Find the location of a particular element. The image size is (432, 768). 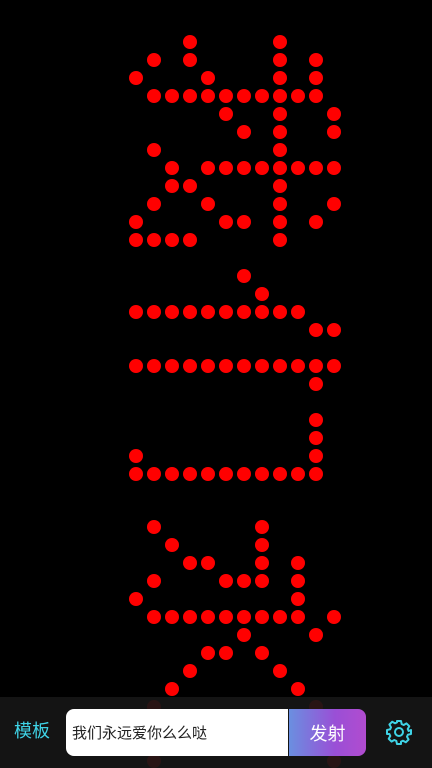

template-button: 模板 is located at coordinates (32, 732).